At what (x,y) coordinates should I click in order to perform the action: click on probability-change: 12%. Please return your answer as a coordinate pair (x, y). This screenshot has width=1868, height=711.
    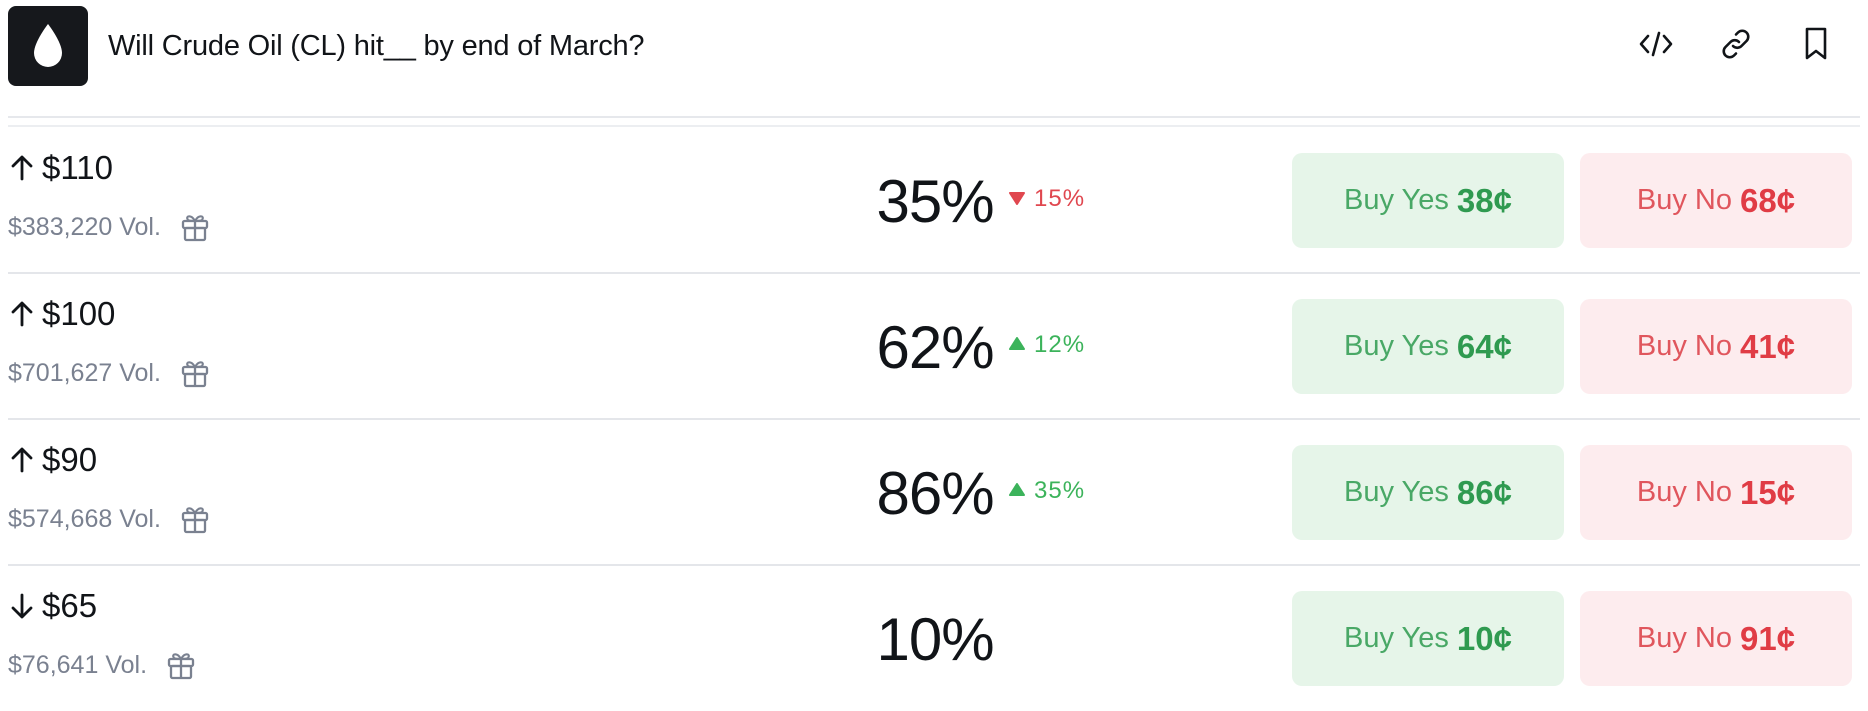
    Looking at the image, I should click on (1046, 345).